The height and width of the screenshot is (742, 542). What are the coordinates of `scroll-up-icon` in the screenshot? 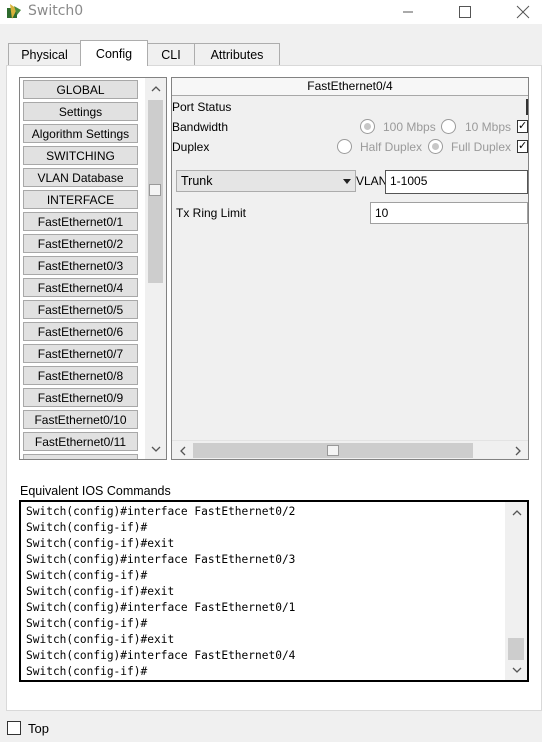 It's located at (155, 88).